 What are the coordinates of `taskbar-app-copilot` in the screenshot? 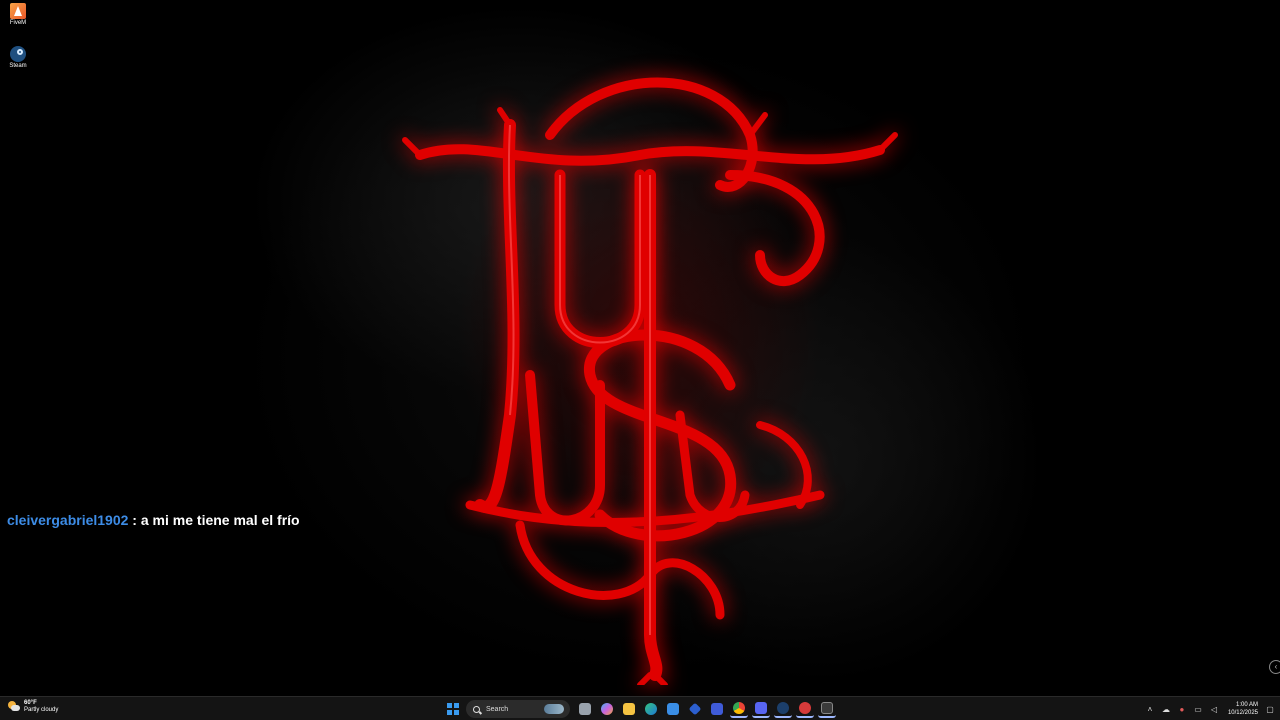 It's located at (607, 709).